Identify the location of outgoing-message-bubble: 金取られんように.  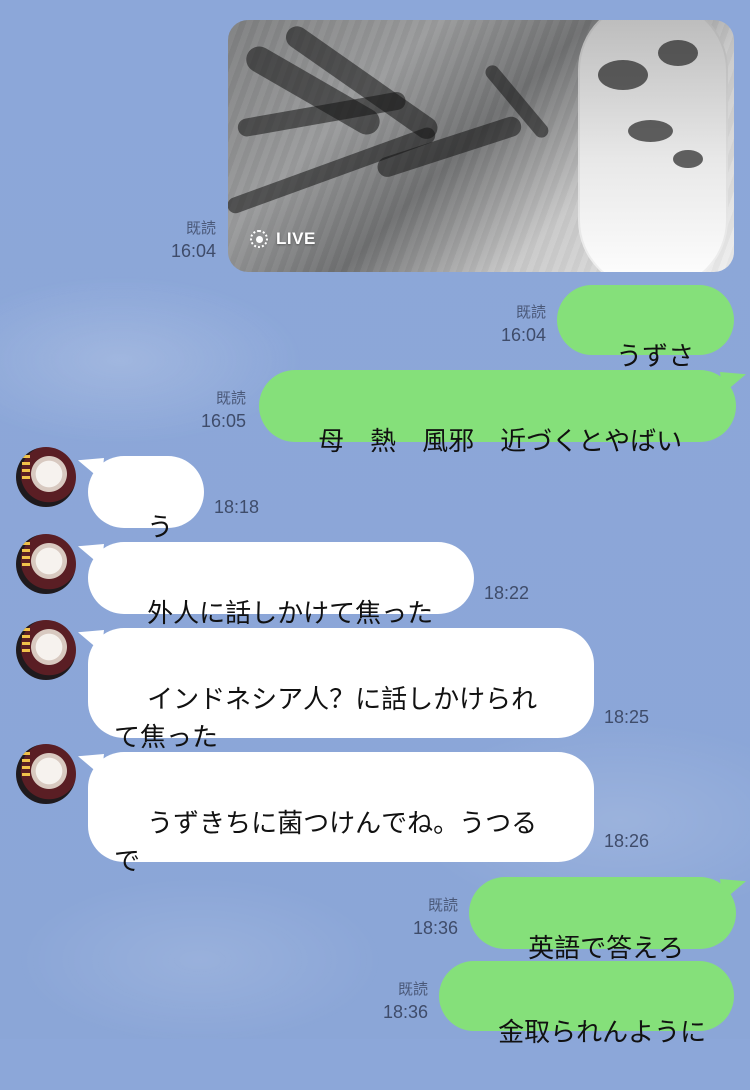
(586, 1004).